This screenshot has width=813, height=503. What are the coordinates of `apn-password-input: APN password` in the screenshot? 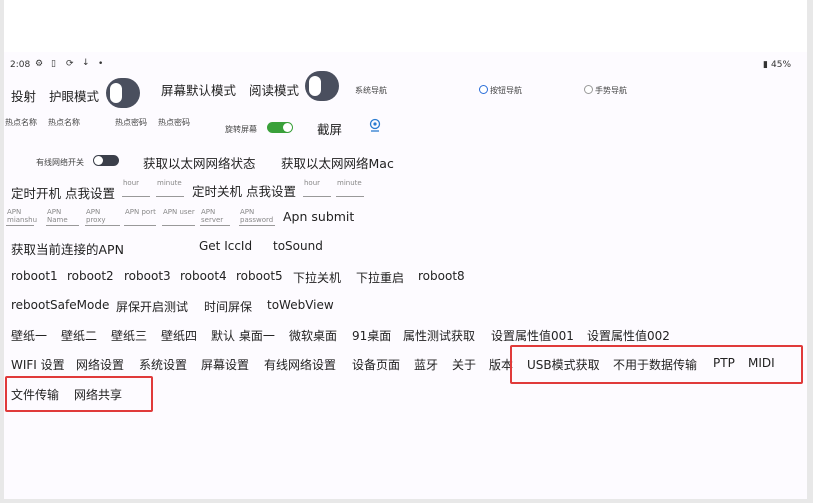 It's located at (257, 217).